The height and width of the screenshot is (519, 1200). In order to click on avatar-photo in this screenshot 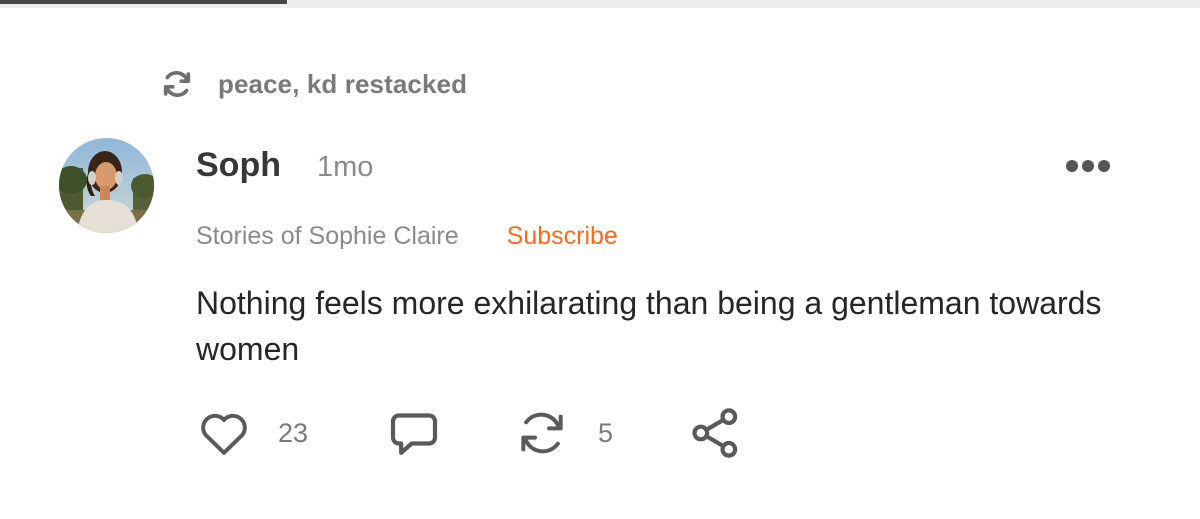, I will do `click(106, 185)`.